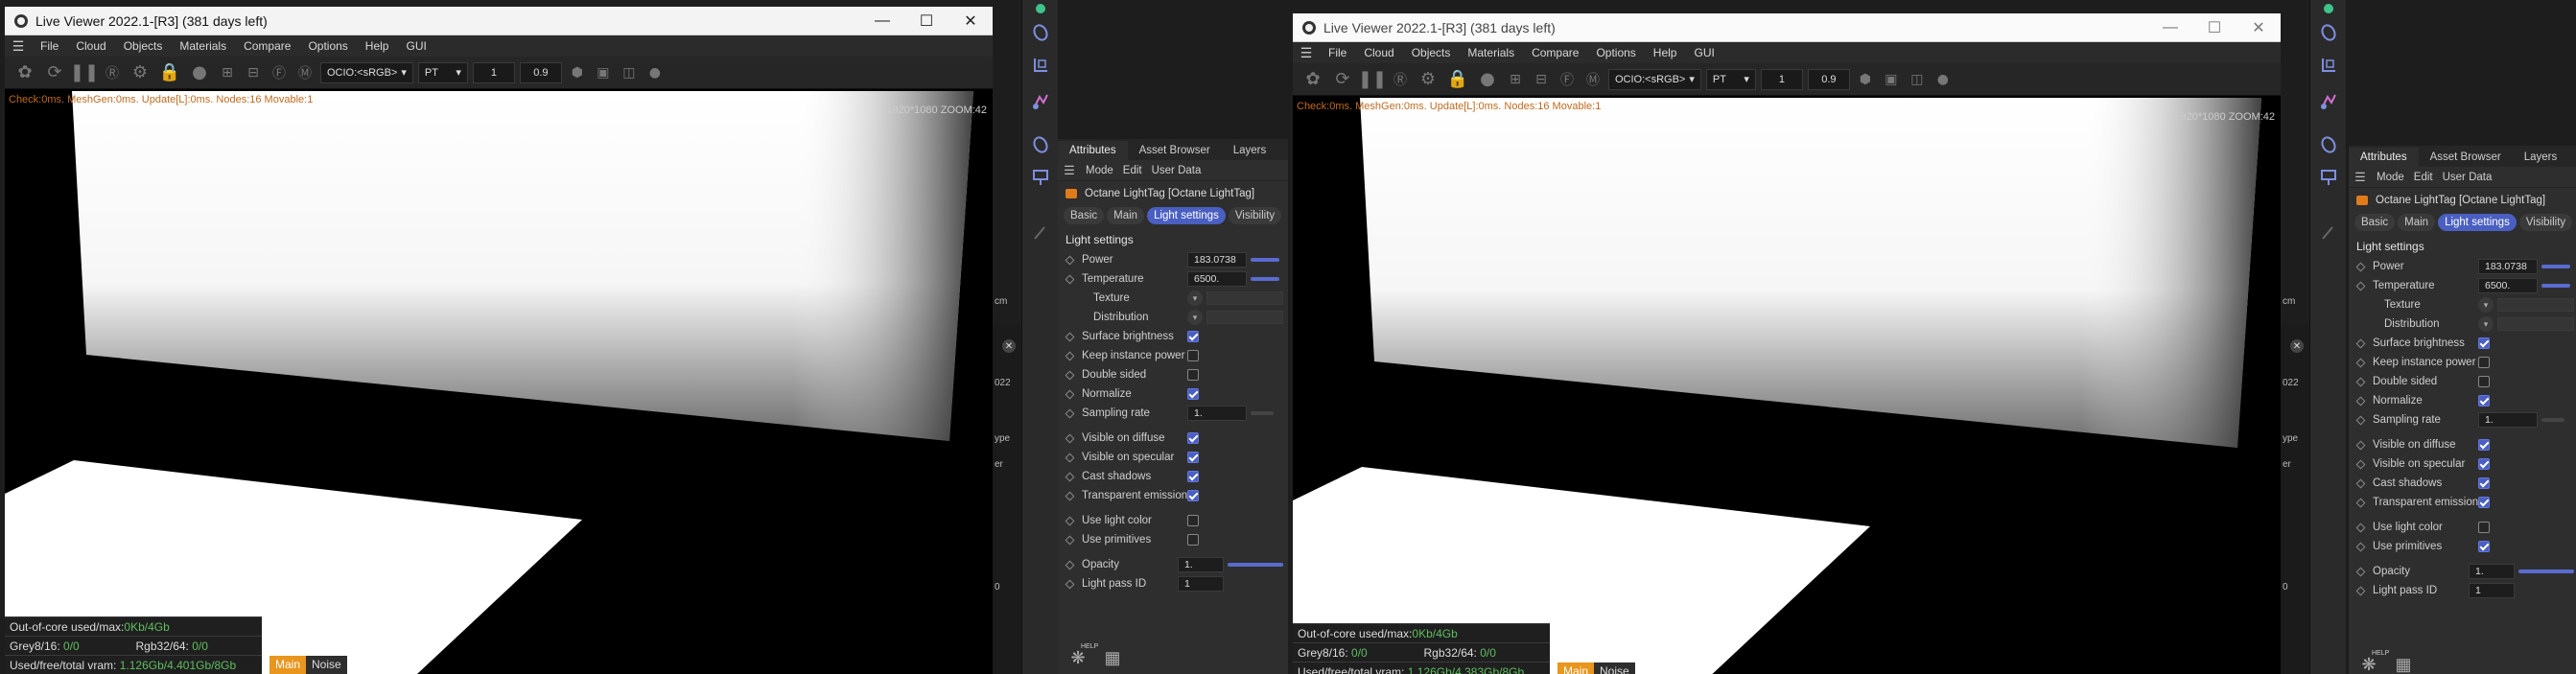 Image resolution: width=2576 pixels, height=674 pixels. What do you see at coordinates (267, 46) in the screenshot?
I see `menu-compare: Compare` at bounding box center [267, 46].